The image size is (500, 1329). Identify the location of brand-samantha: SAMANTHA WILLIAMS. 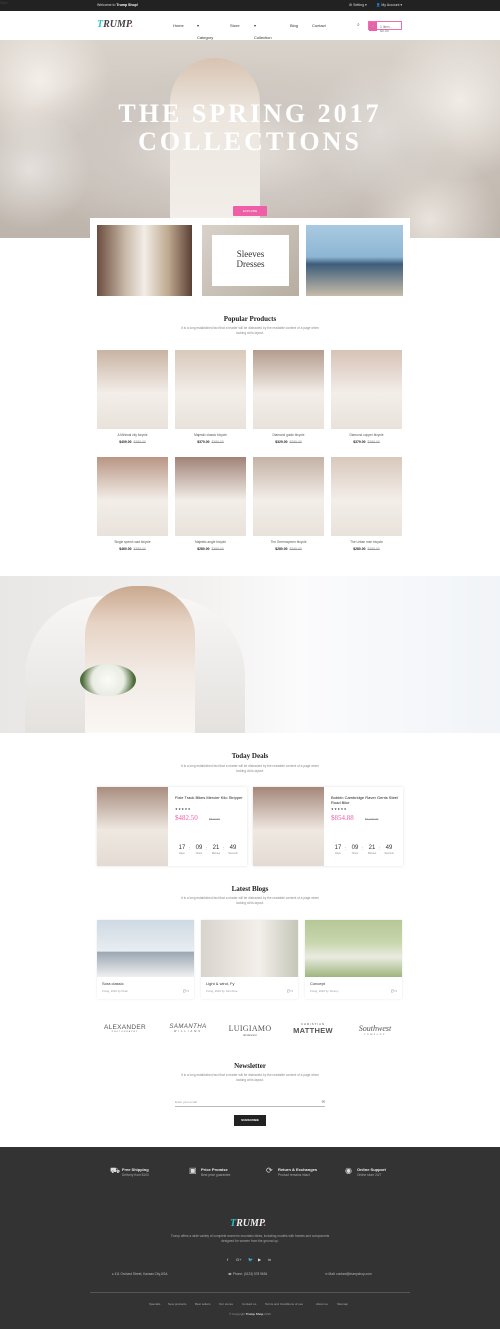
(188, 1028).